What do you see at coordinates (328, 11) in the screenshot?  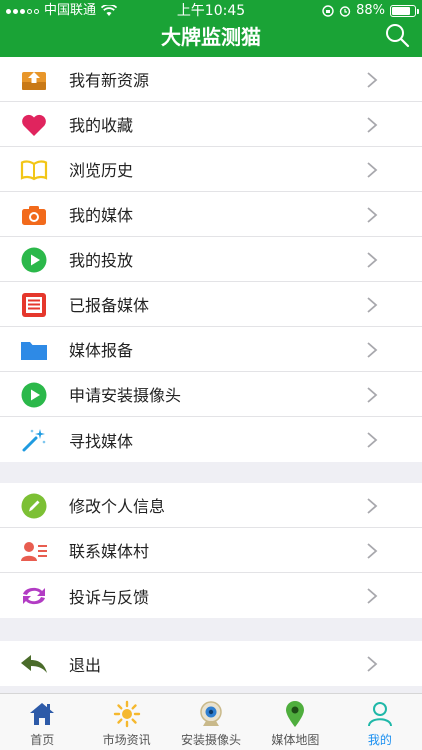 I see `orientation-lock-icon` at bounding box center [328, 11].